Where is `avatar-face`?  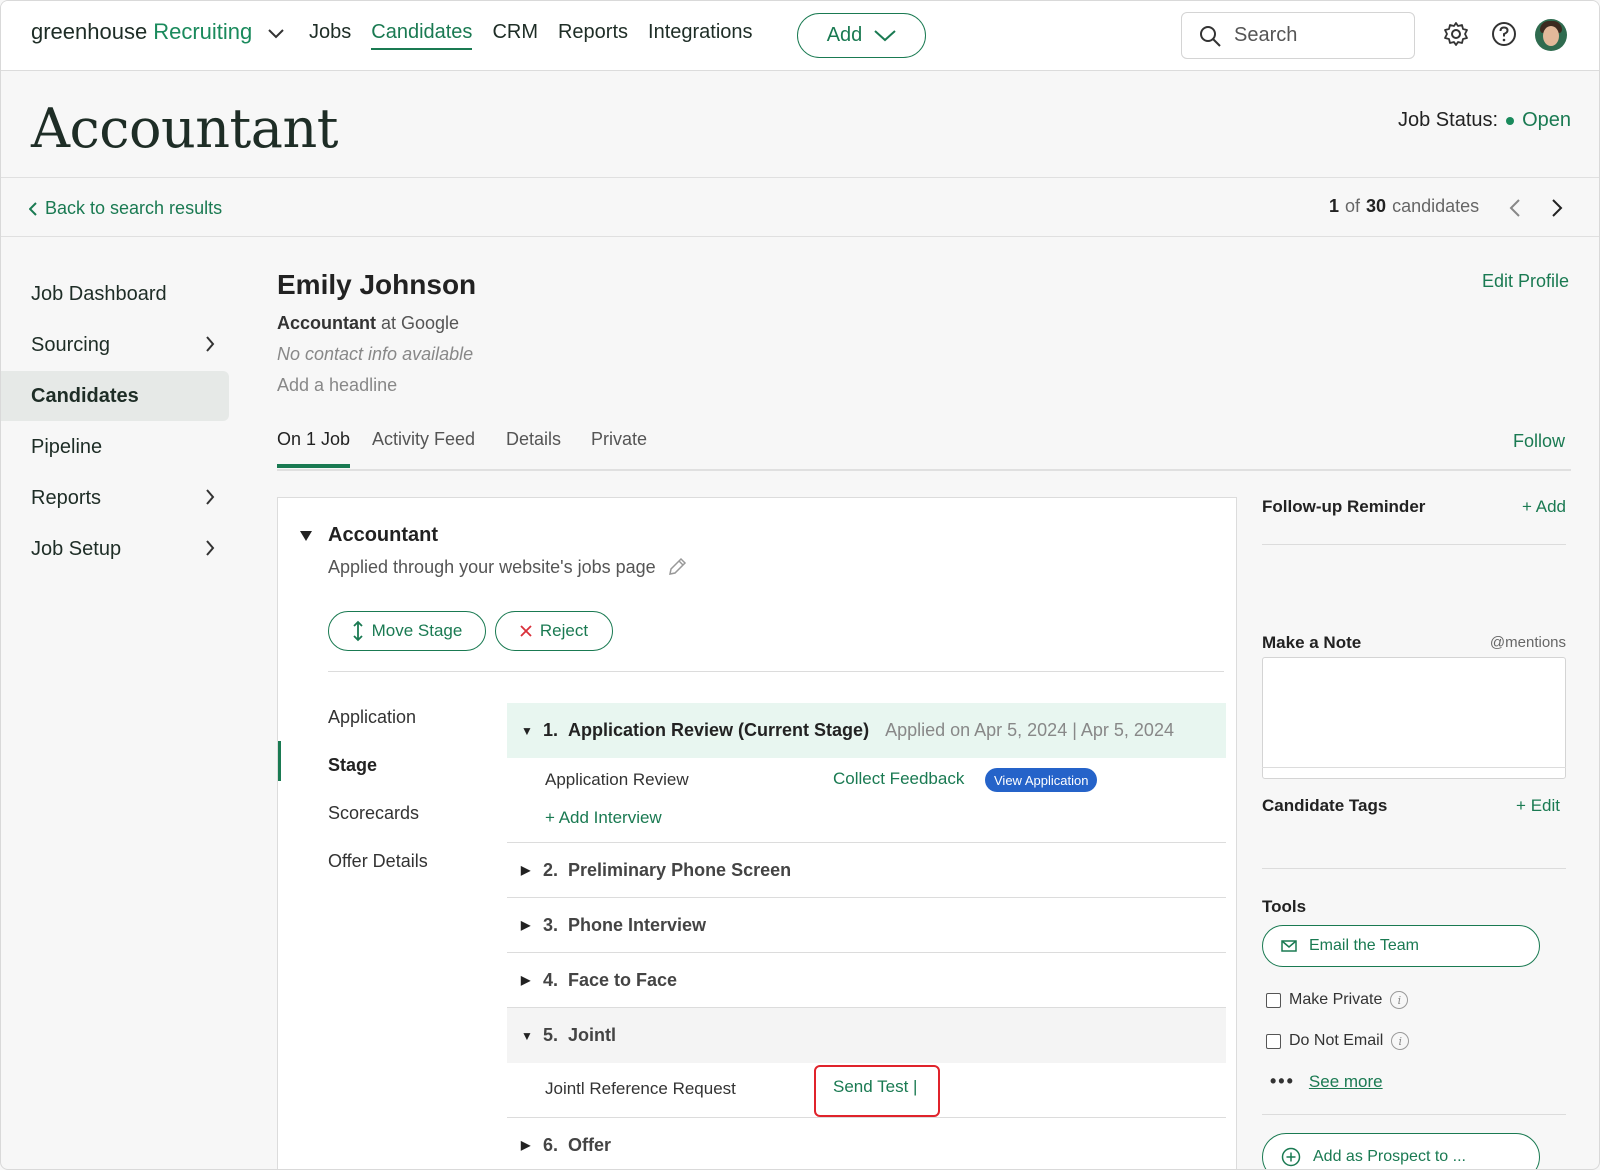
avatar-face is located at coordinates (1551, 36).